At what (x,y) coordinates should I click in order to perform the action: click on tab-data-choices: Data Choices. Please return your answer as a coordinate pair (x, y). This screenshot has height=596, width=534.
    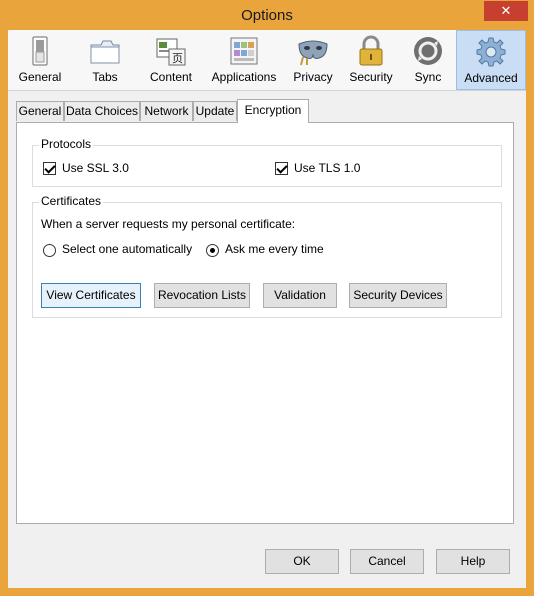
    Looking at the image, I should click on (102, 111).